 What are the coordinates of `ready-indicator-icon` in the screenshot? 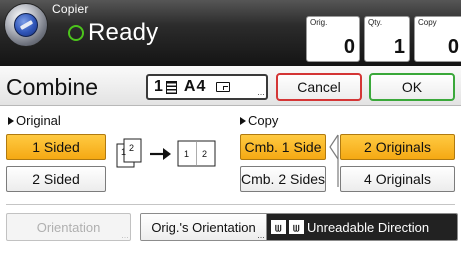 It's located at (76, 33).